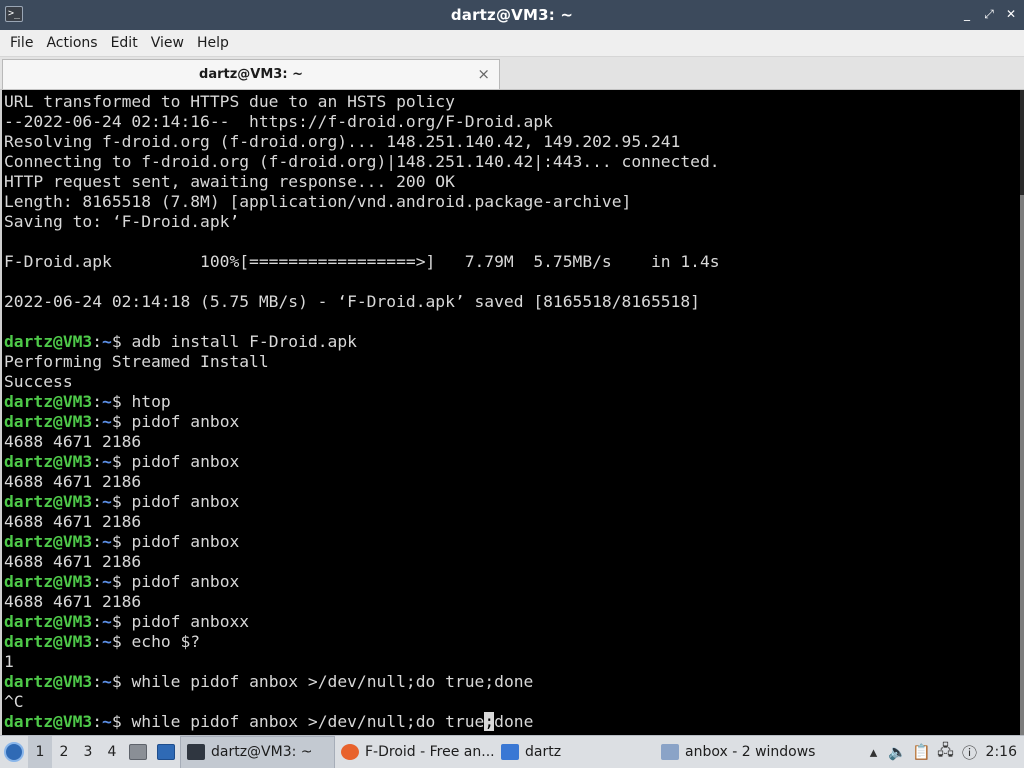 Image resolution: width=1024 pixels, height=768 pixels. Describe the element at coordinates (112, 752) in the screenshot. I see `workspace-4: 4` at that location.